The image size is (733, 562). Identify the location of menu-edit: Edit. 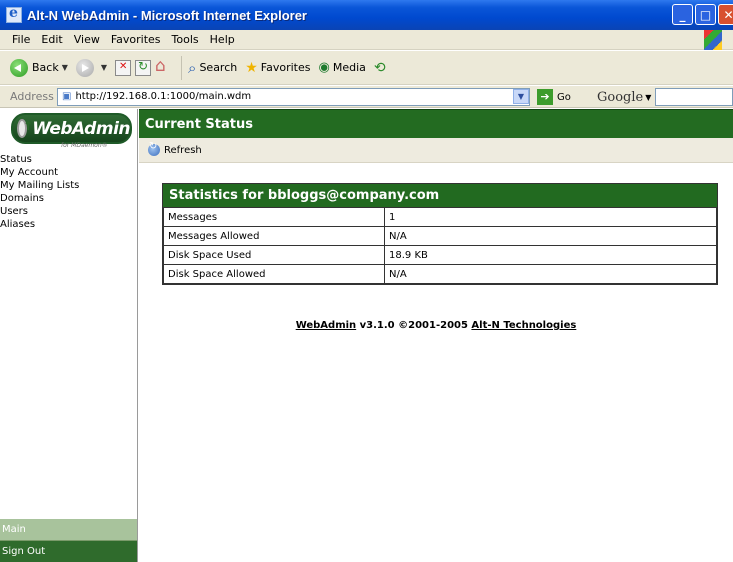
(51, 39).